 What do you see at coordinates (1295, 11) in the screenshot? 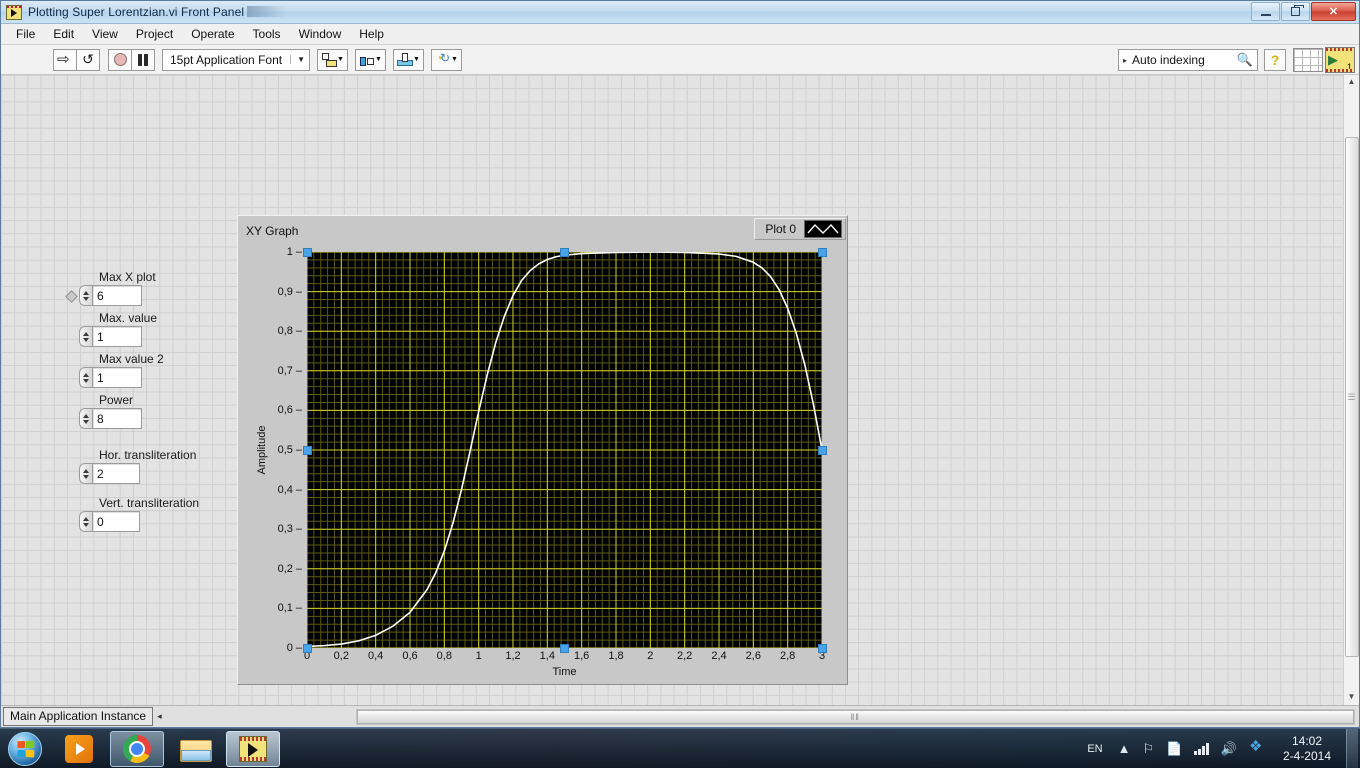
I see `restore-button` at bounding box center [1295, 11].